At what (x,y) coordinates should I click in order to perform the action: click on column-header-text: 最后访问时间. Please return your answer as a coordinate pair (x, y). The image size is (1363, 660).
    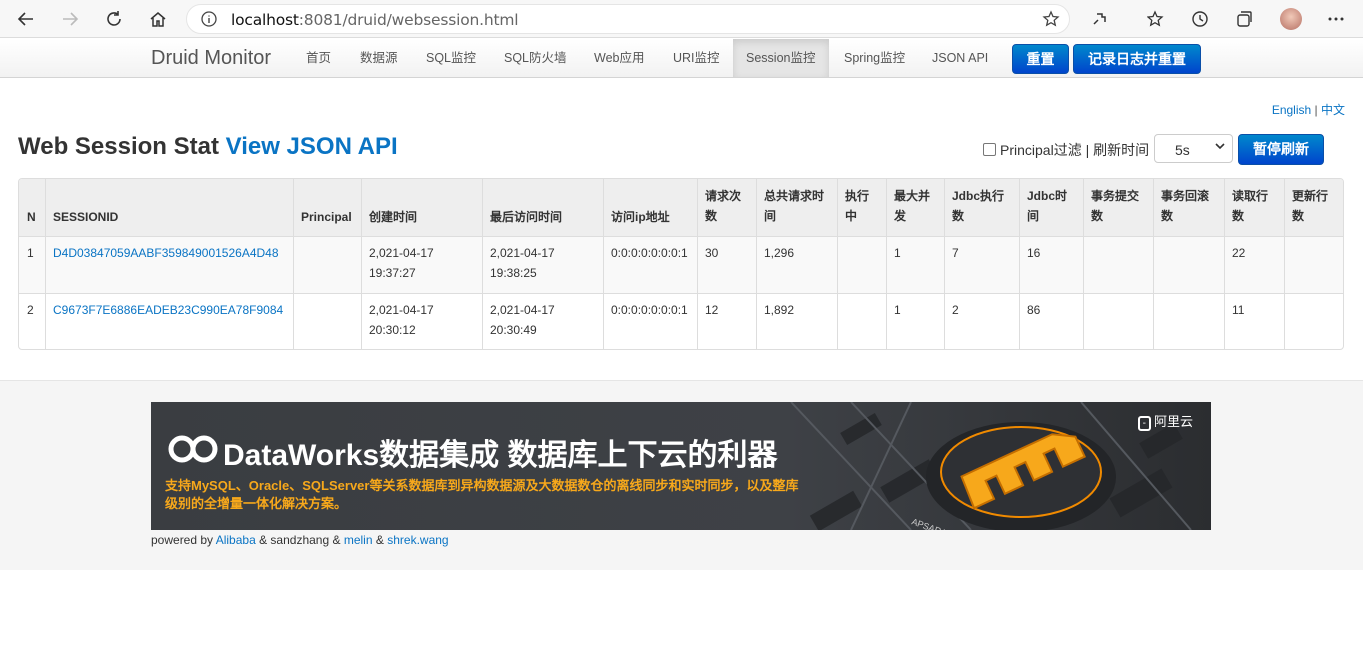
    Looking at the image, I should click on (526, 217).